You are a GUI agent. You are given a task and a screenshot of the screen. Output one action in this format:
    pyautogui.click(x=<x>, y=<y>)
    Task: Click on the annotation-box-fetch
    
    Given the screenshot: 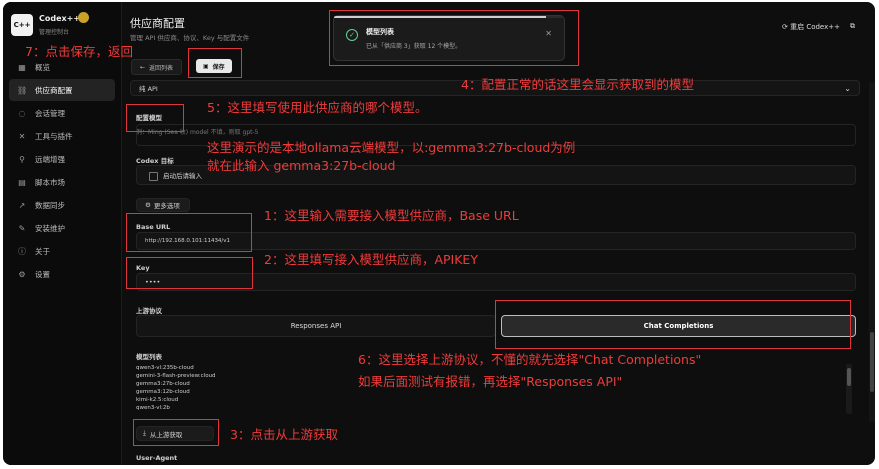 What is the action you would take?
    pyautogui.click(x=176, y=432)
    